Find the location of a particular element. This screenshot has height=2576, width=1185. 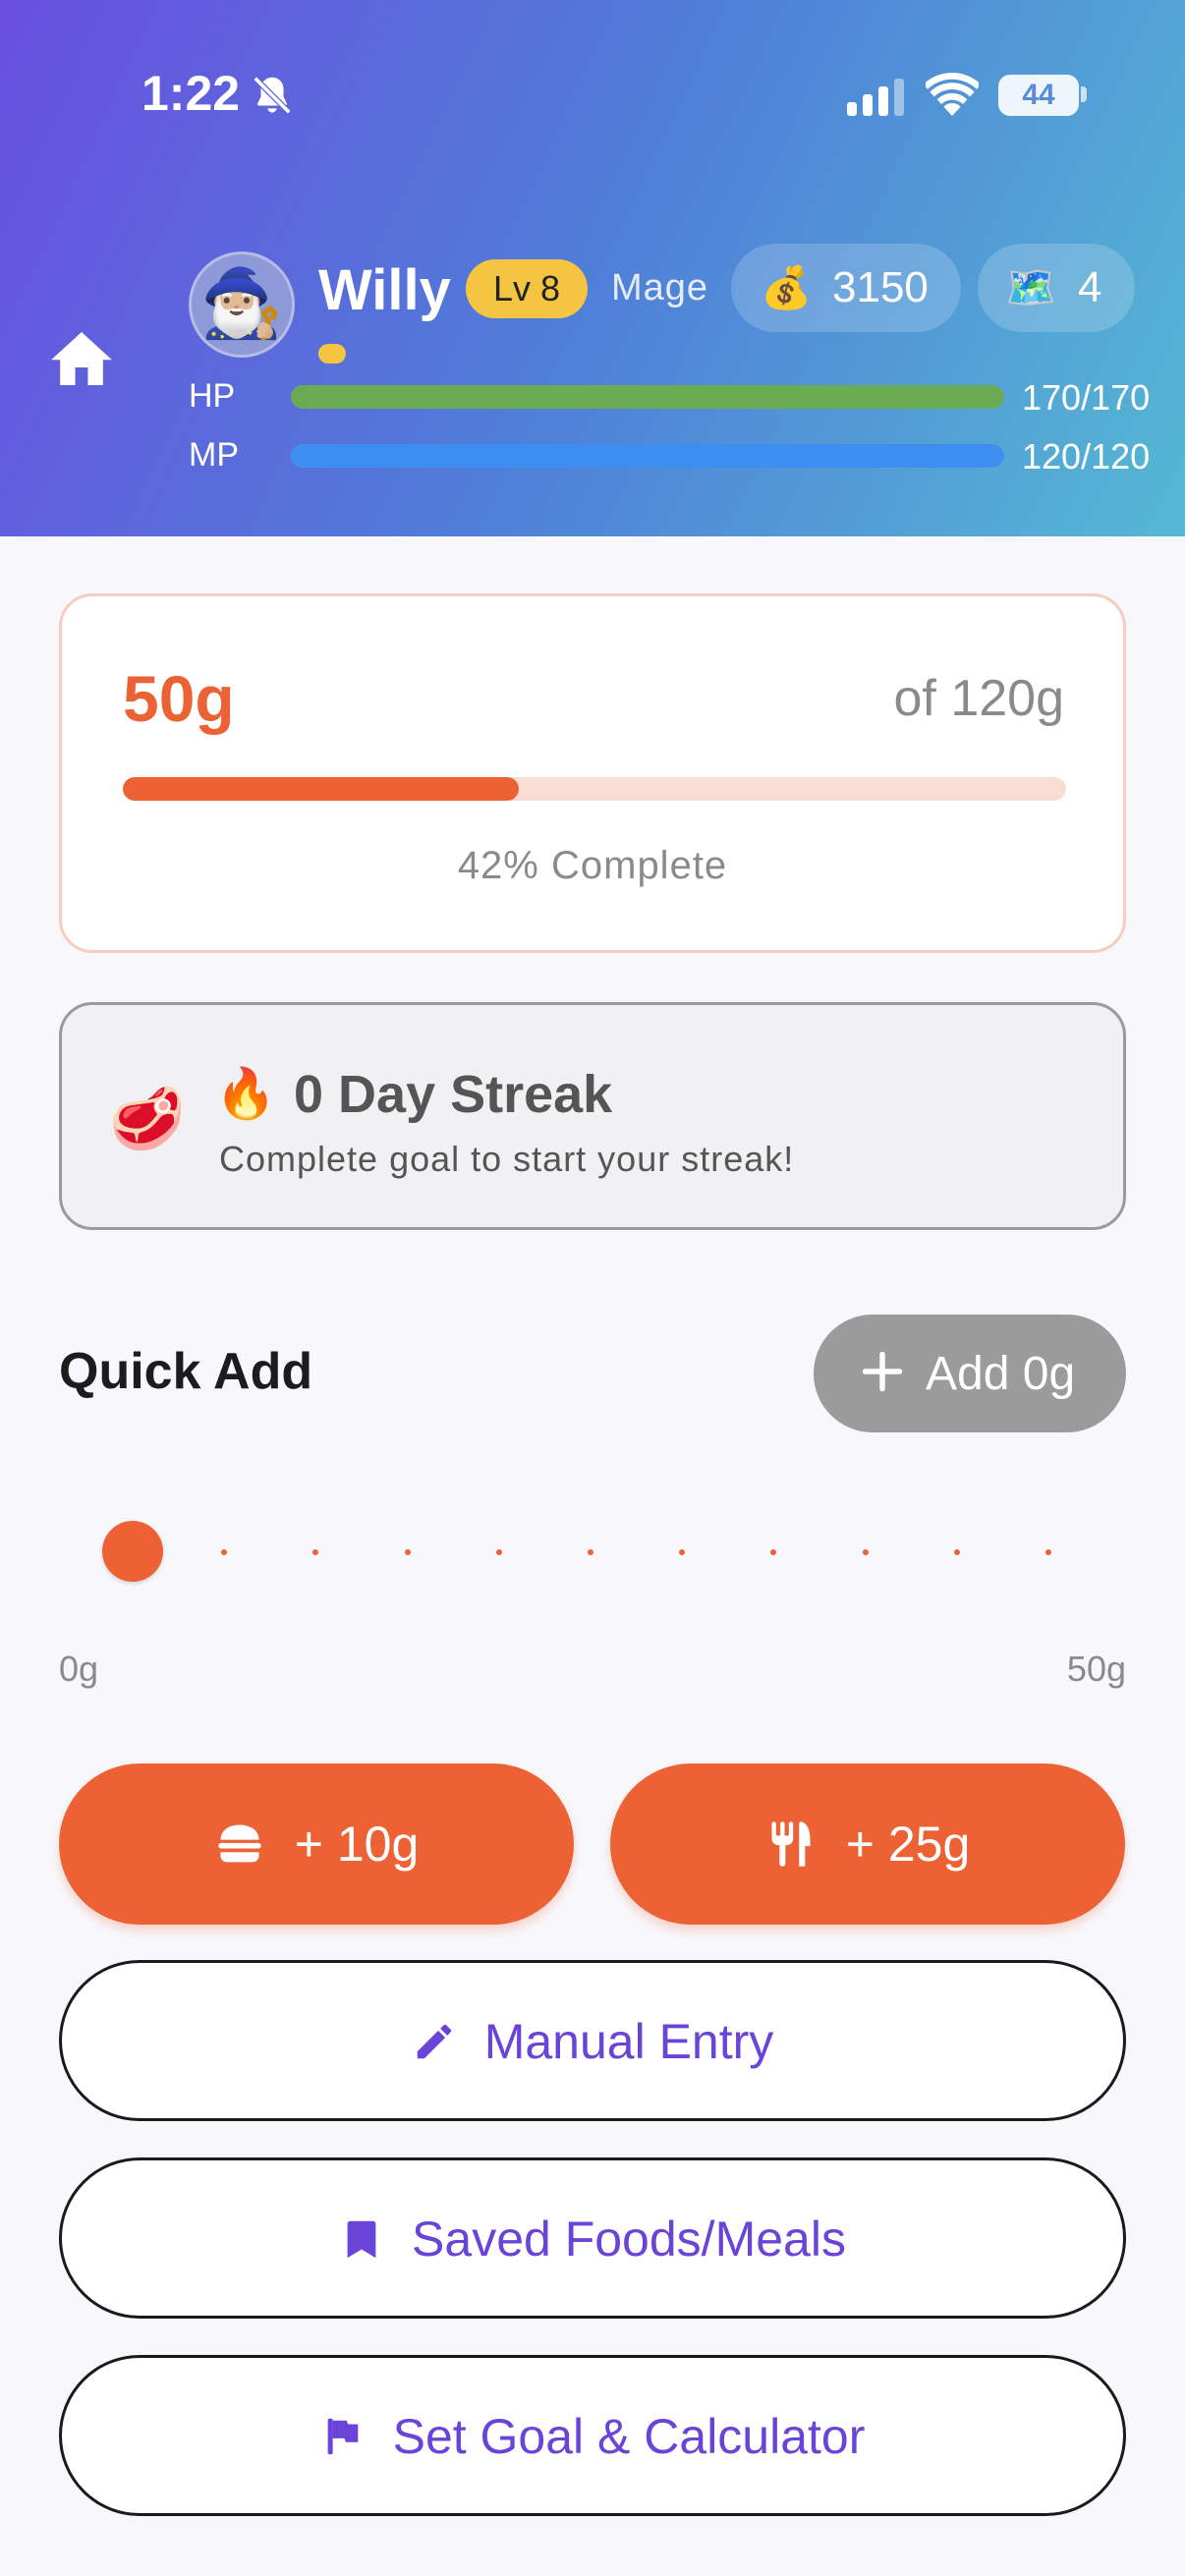

maps-pill: 🗺️ 4 is located at coordinates (1057, 288).